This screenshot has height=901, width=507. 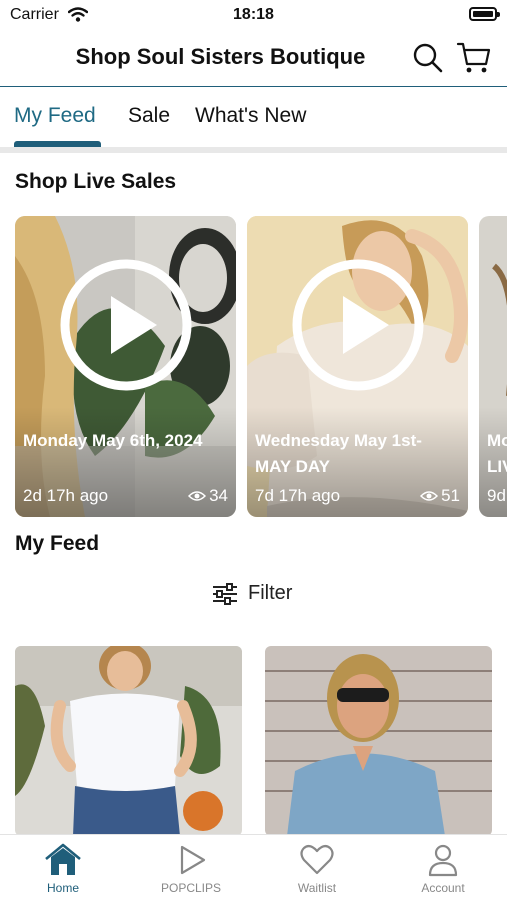 I want to click on battery-icon, so click(x=484, y=14).